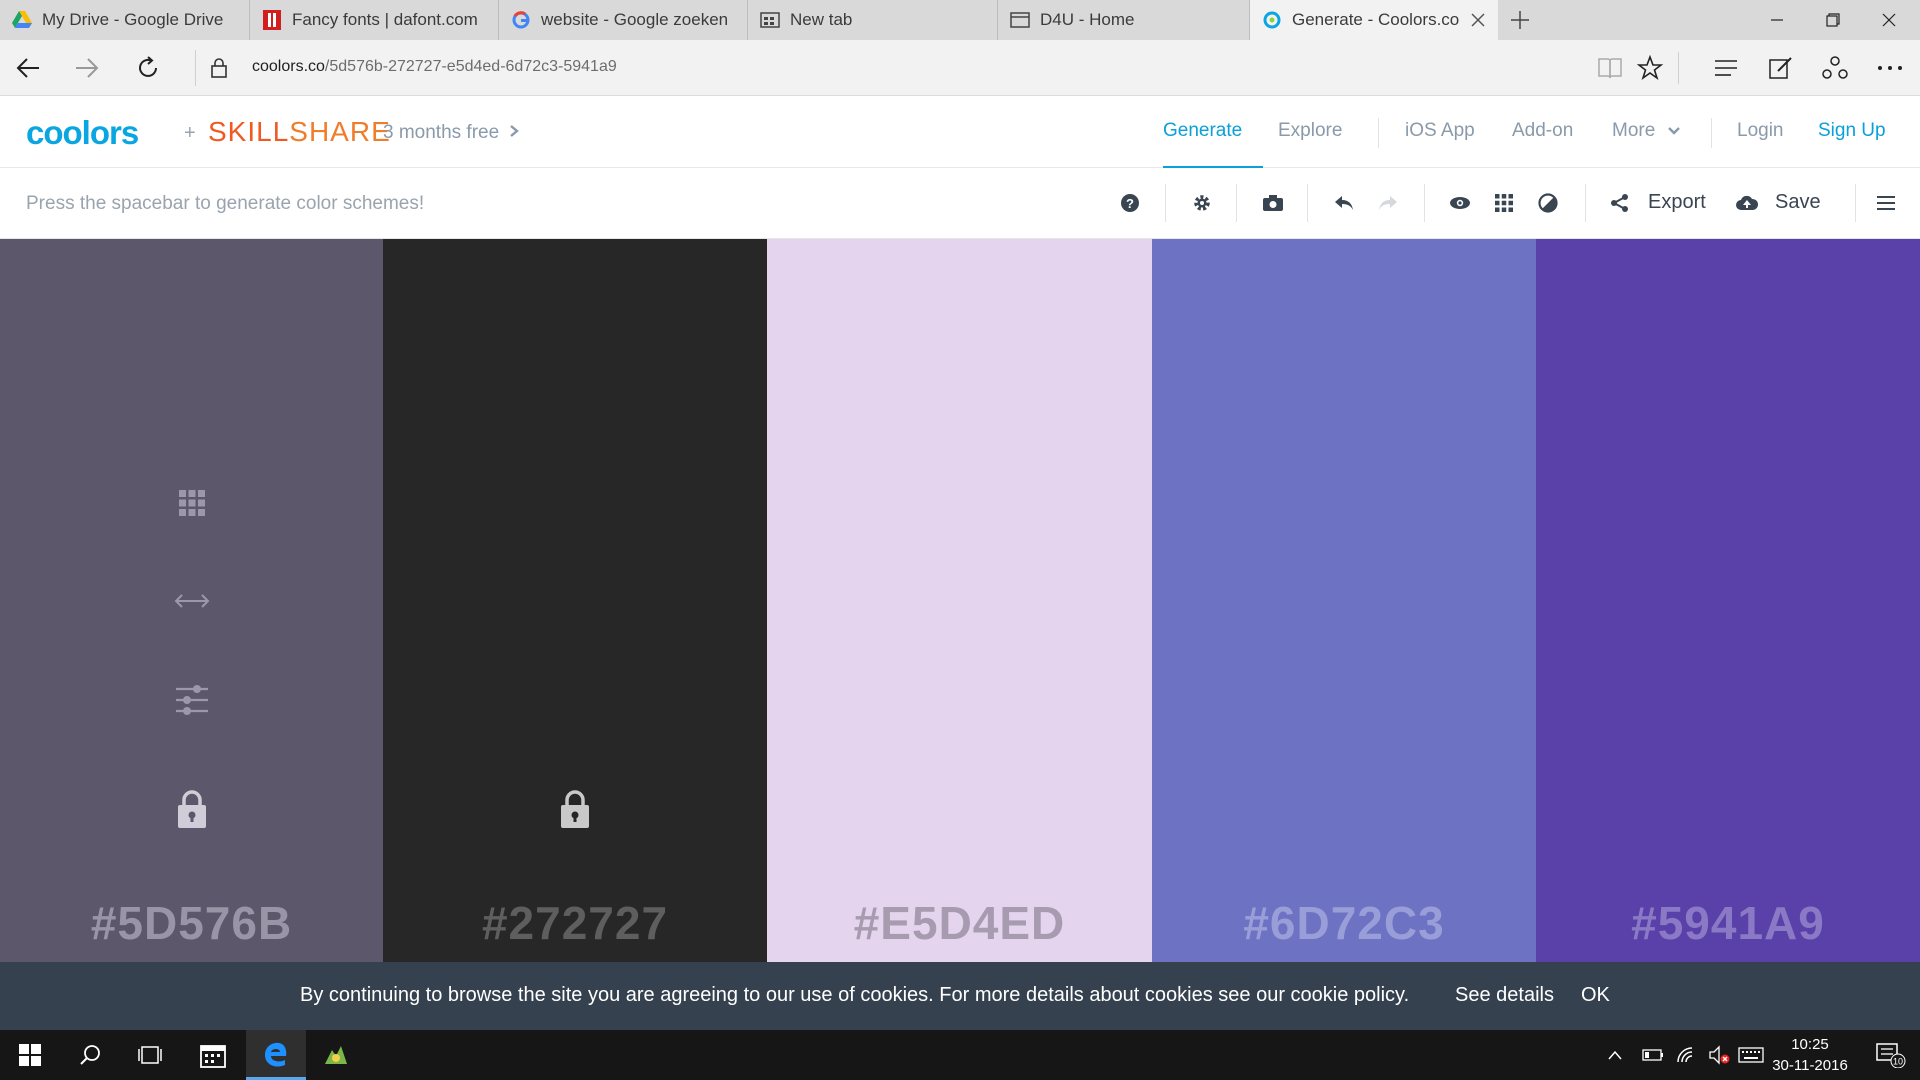 This screenshot has width=1920, height=1080. What do you see at coordinates (575, 923) in the screenshot?
I see `hex-code: #272727` at bounding box center [575, 923].